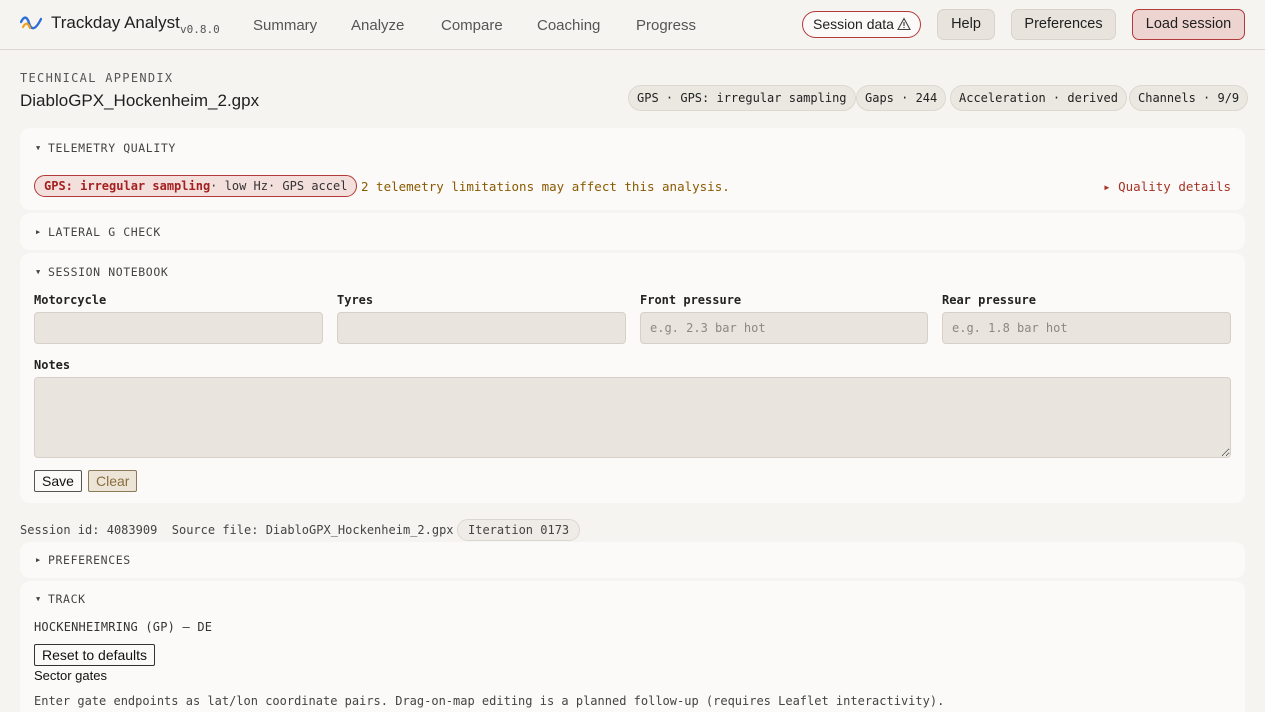  What do you see at coordinates (666, 25) in the screenshot?
I see `nav-progress: Progress` at bounding box center [666, 25].